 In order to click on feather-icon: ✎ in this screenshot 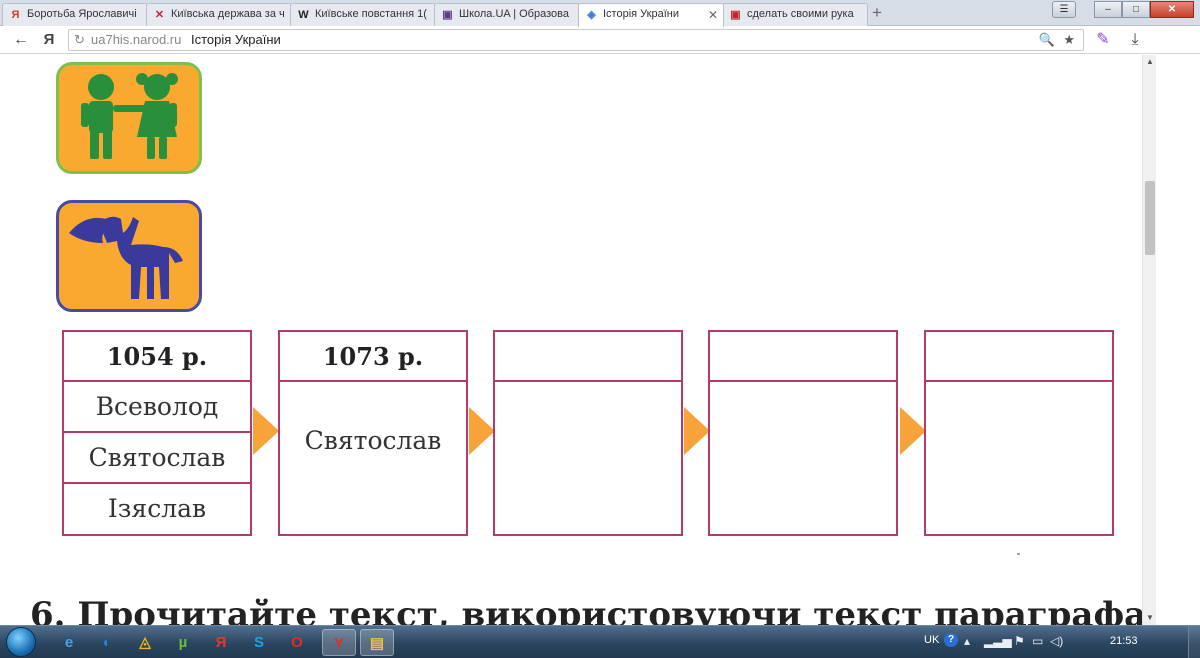, I will do `click(1103, 40)`.